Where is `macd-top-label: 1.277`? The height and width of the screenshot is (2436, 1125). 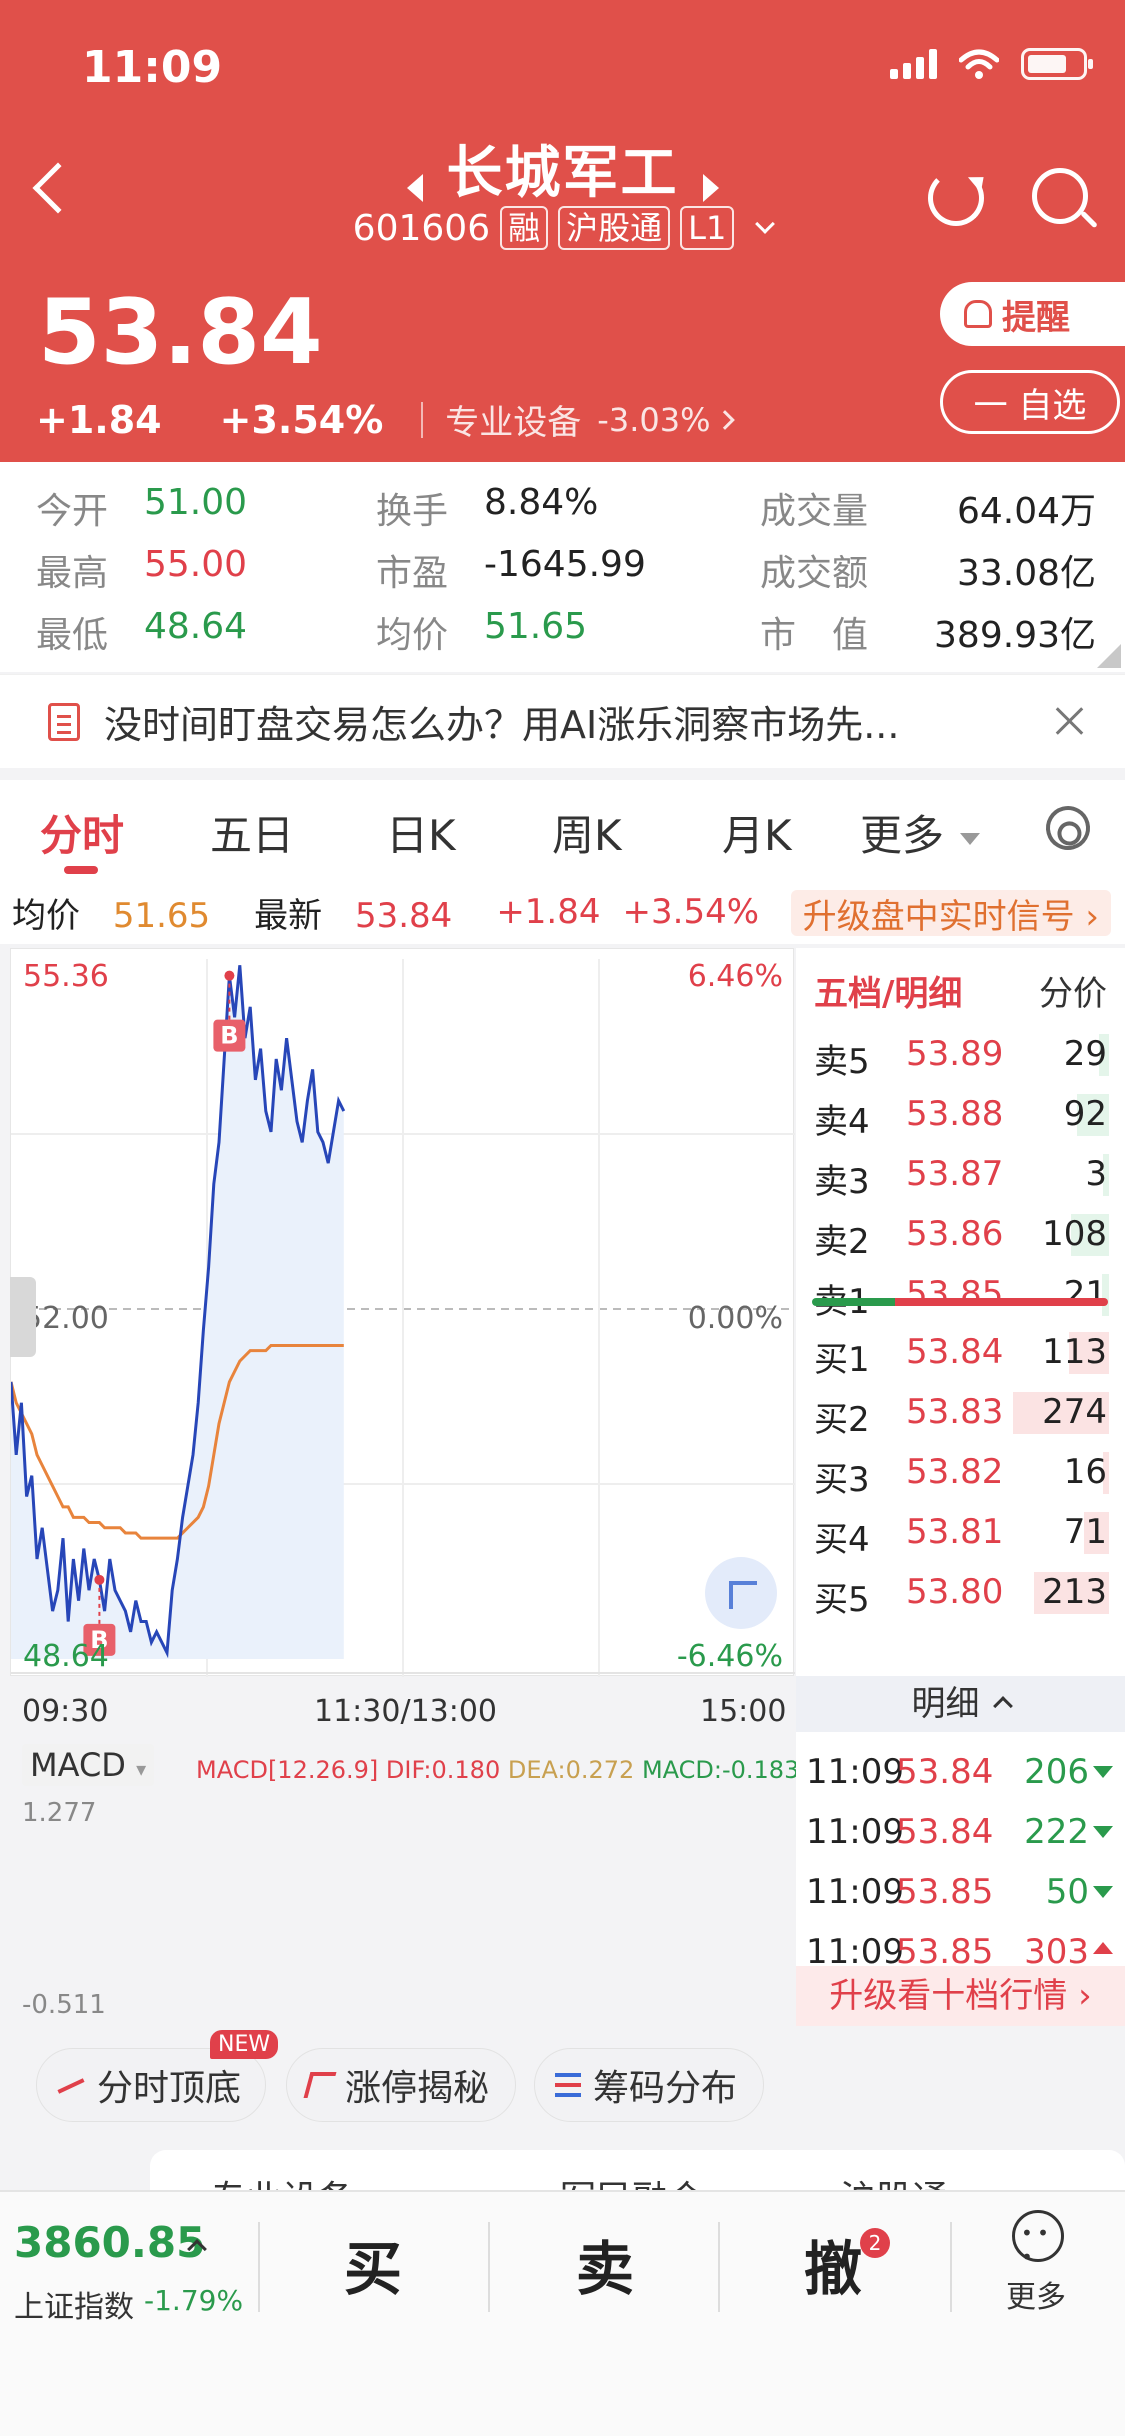
macd-top-label: 1.277 is located at coordinates (59, 1813).